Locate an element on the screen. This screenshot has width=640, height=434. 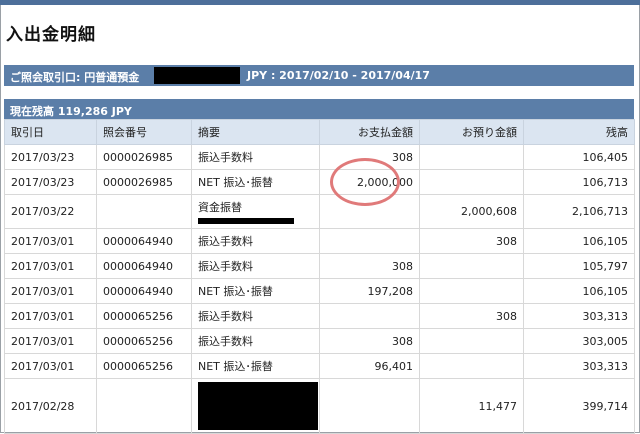
redacted-account-number is located at coordinates (197, 75).